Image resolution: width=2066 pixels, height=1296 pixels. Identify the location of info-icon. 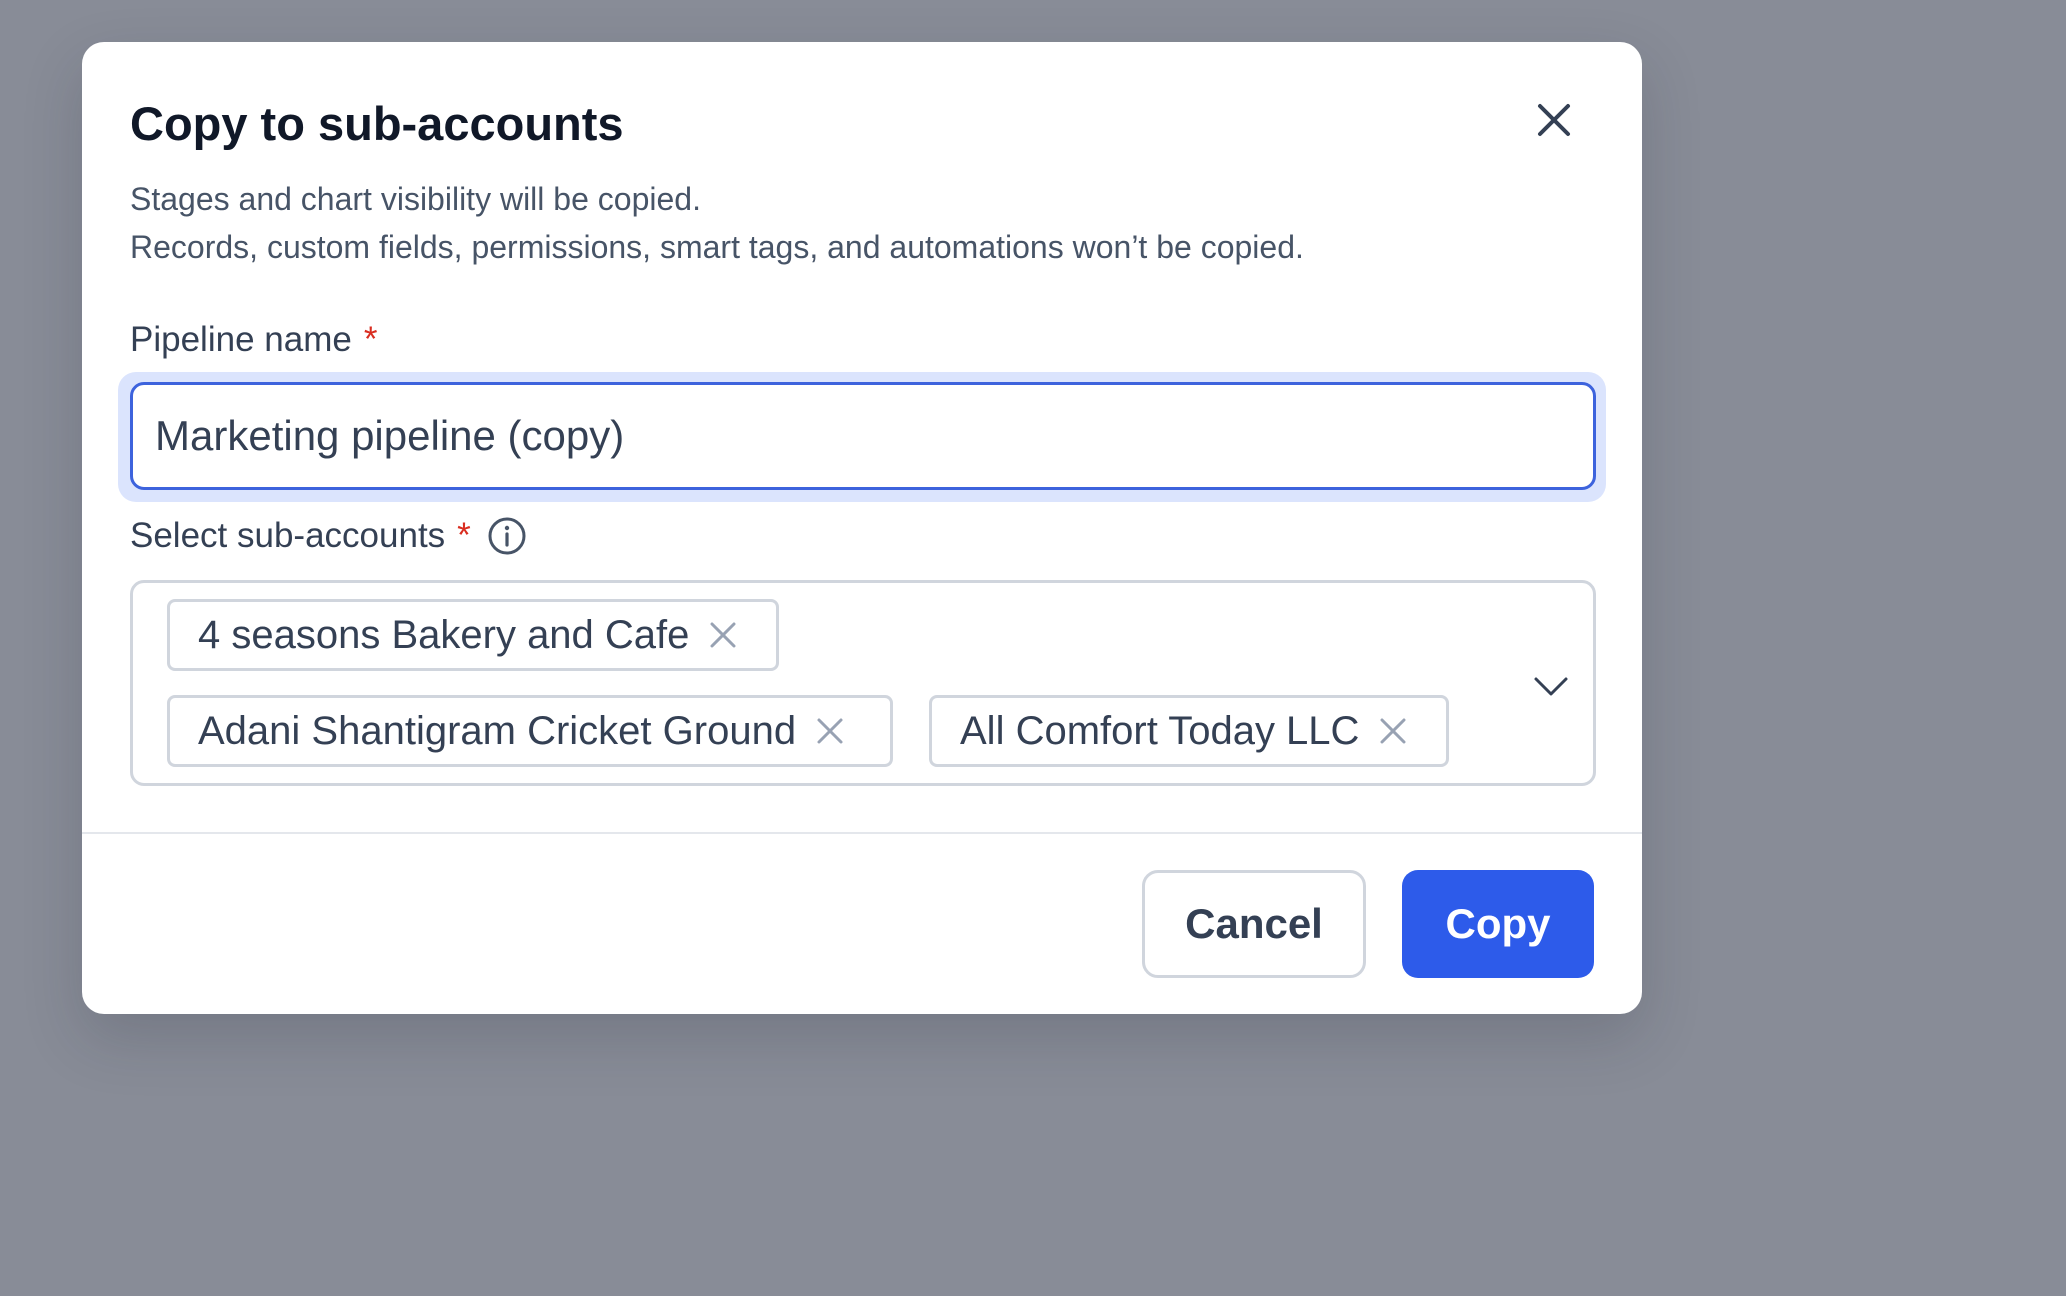
(507, 536).